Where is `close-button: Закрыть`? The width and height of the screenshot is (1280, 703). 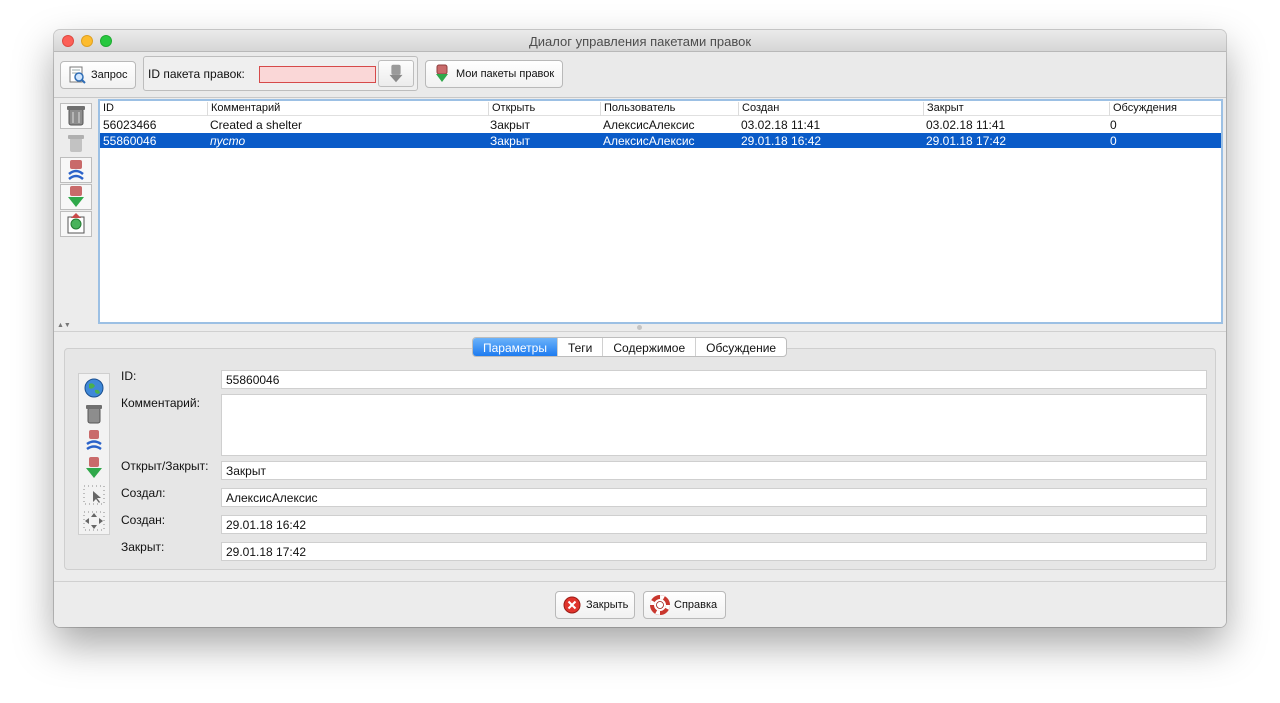
close-button: Закрыть is located at coordinates (595, 605).